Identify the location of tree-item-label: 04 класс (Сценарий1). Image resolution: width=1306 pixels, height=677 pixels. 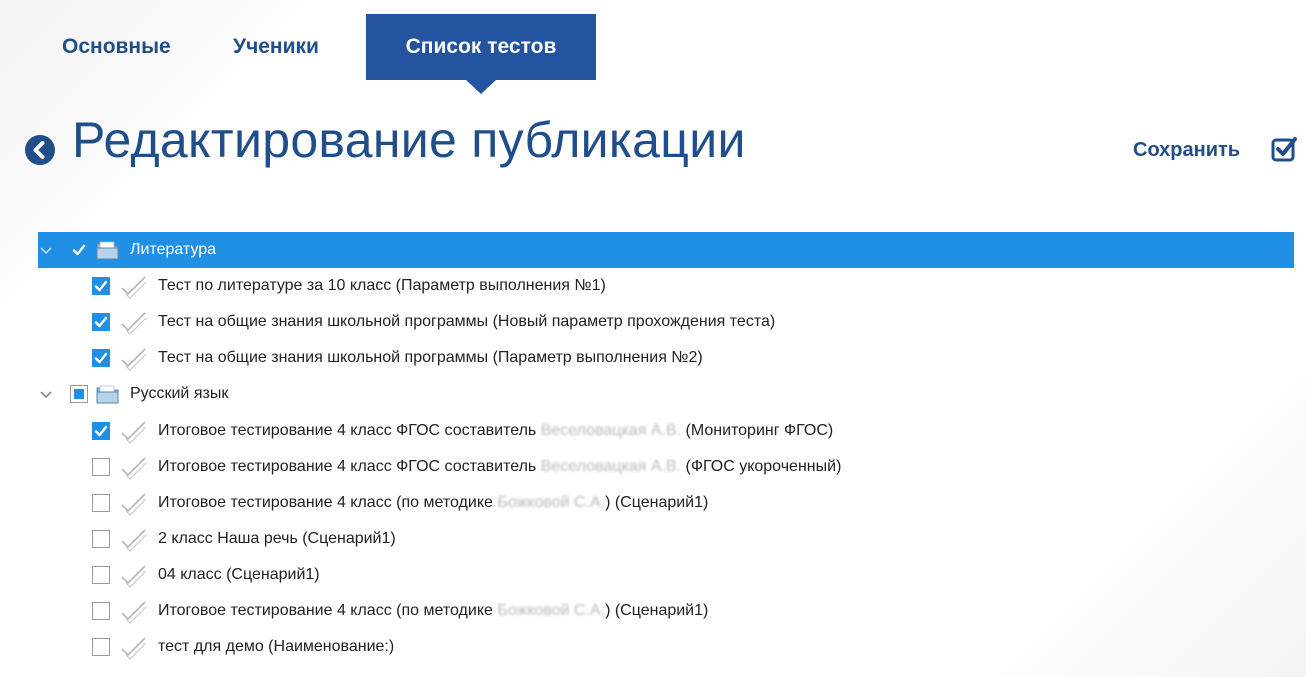
(239, 574).